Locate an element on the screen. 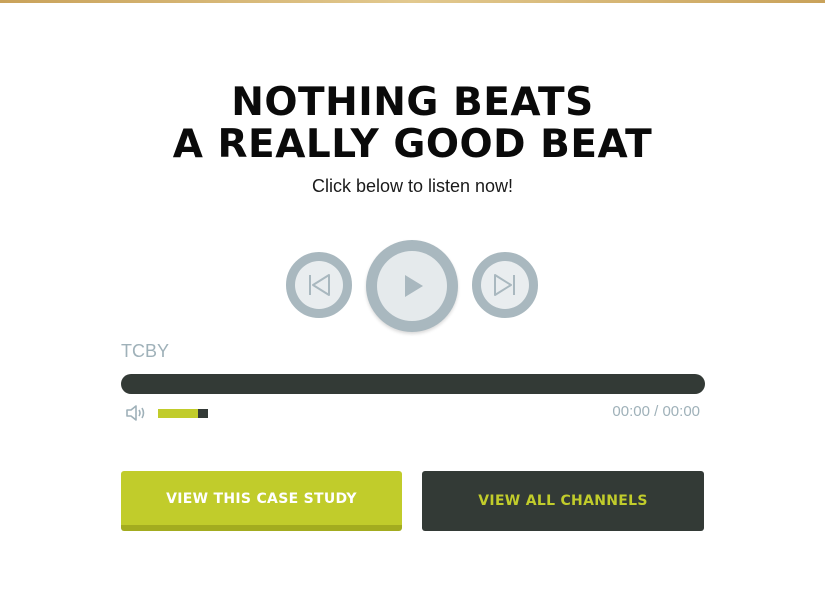 This screenshot has height=603, width=825. play-button-face is located at coordinates (412, 286).